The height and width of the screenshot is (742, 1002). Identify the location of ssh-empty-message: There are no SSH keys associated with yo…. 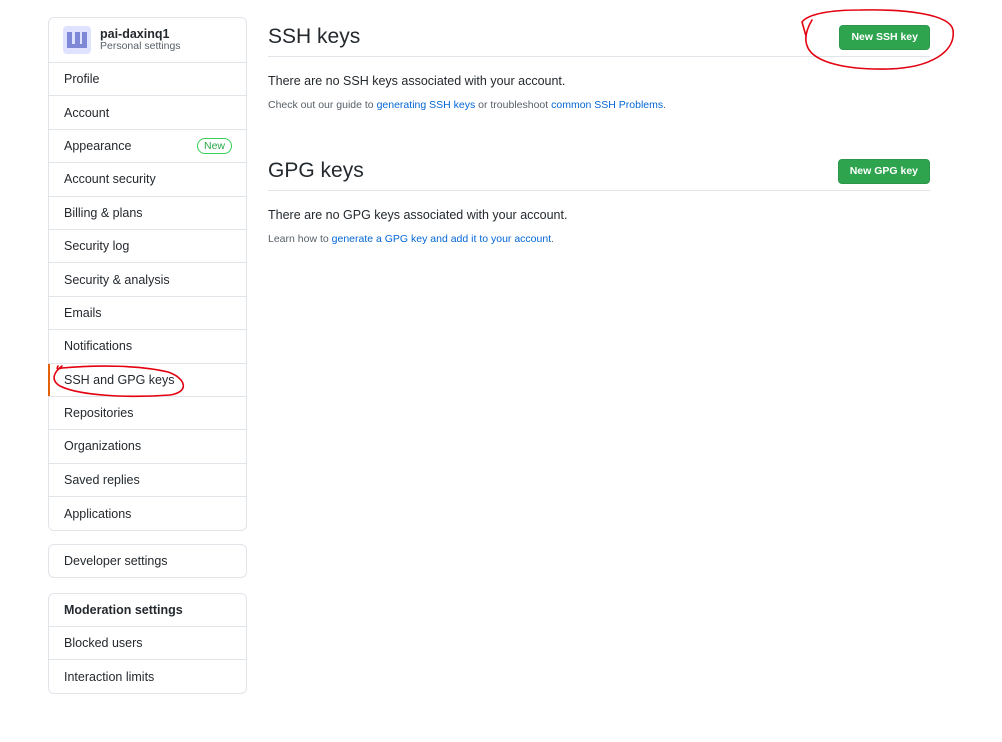
(417, 81).